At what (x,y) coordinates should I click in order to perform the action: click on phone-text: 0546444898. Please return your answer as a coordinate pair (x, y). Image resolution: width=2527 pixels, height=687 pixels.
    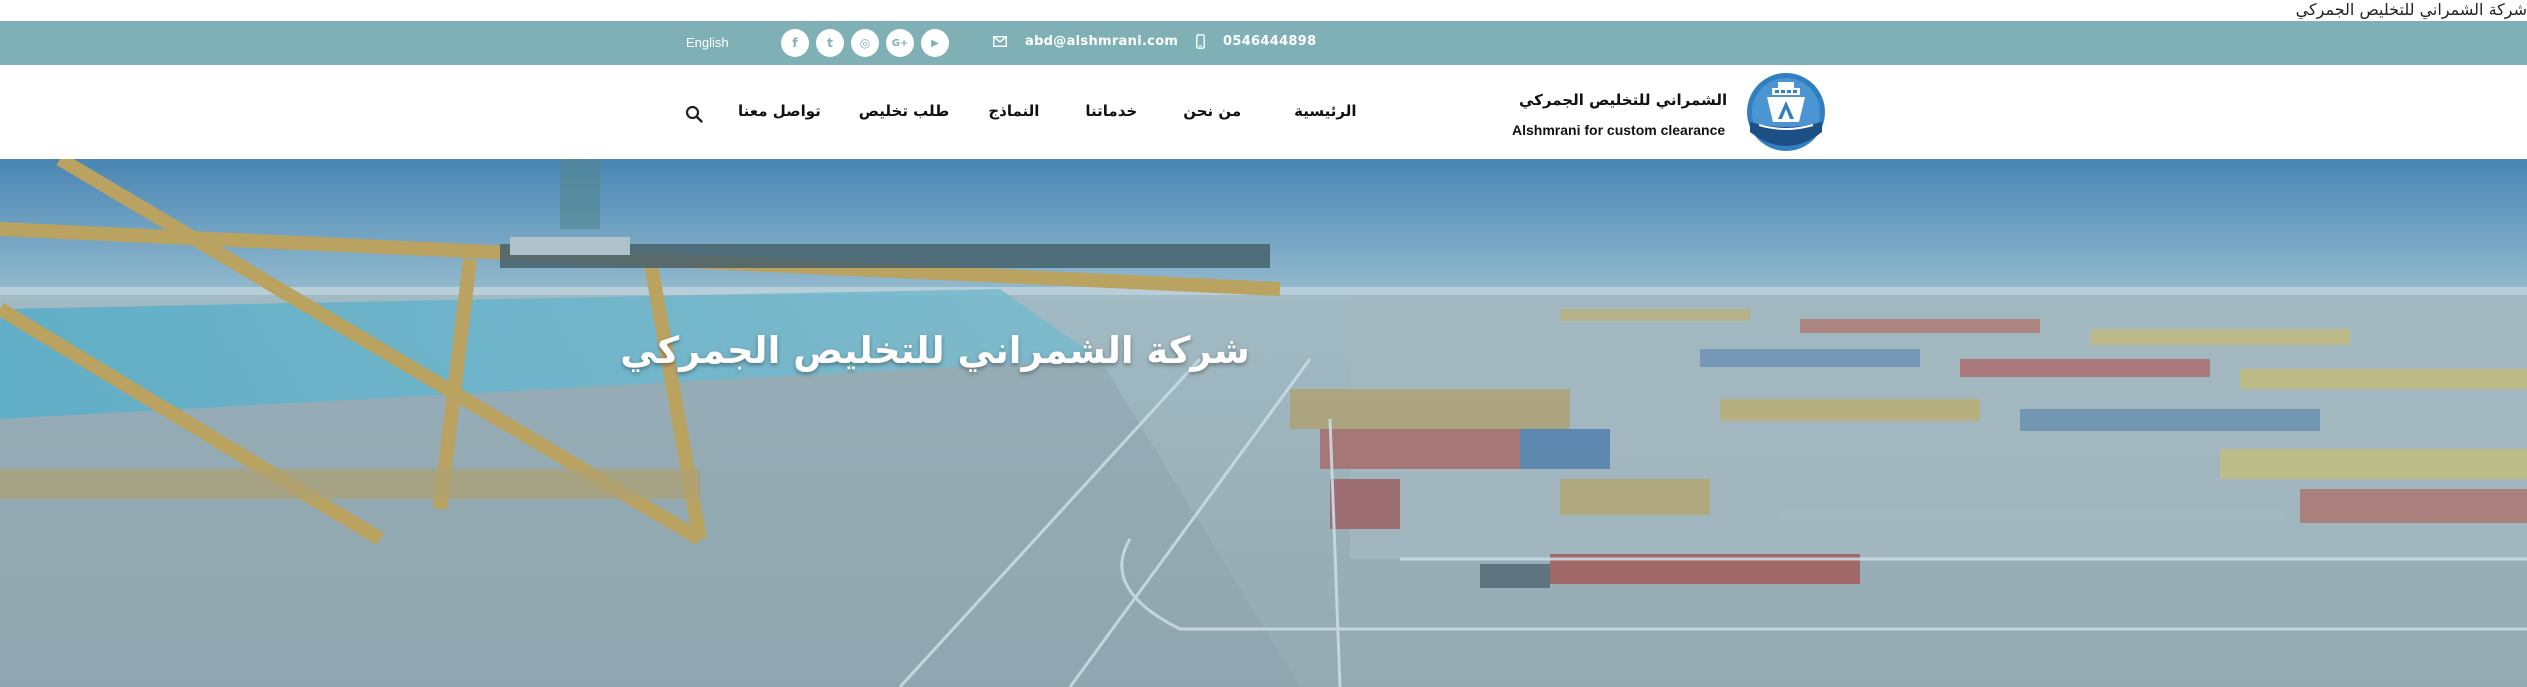
    Looking at the image, I should click on (1269, 41).